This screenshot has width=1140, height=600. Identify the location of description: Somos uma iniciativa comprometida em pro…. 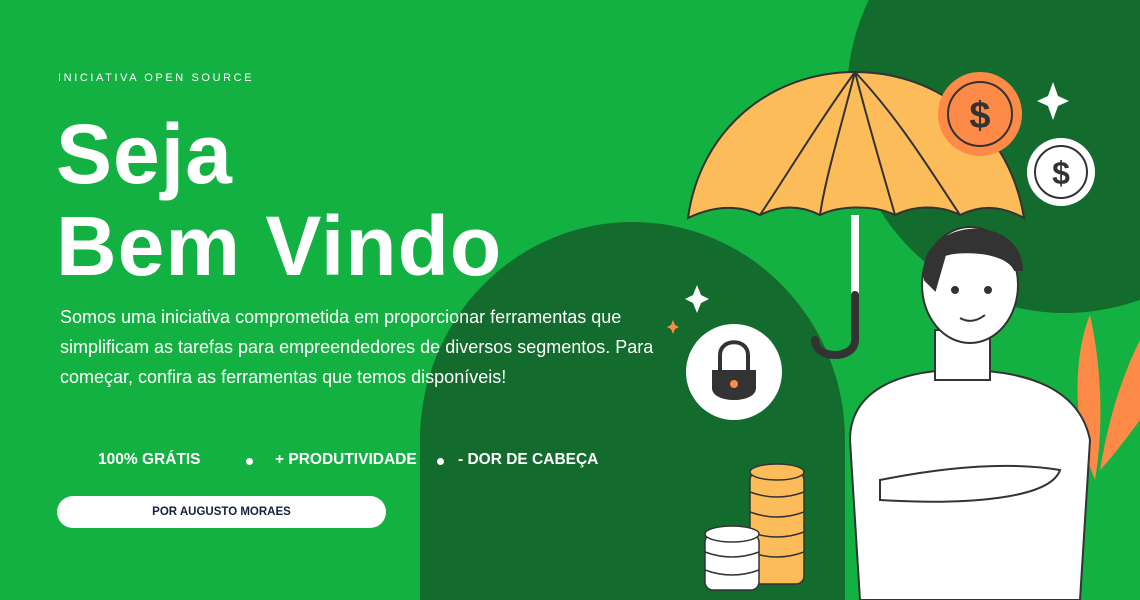
(357, 347).